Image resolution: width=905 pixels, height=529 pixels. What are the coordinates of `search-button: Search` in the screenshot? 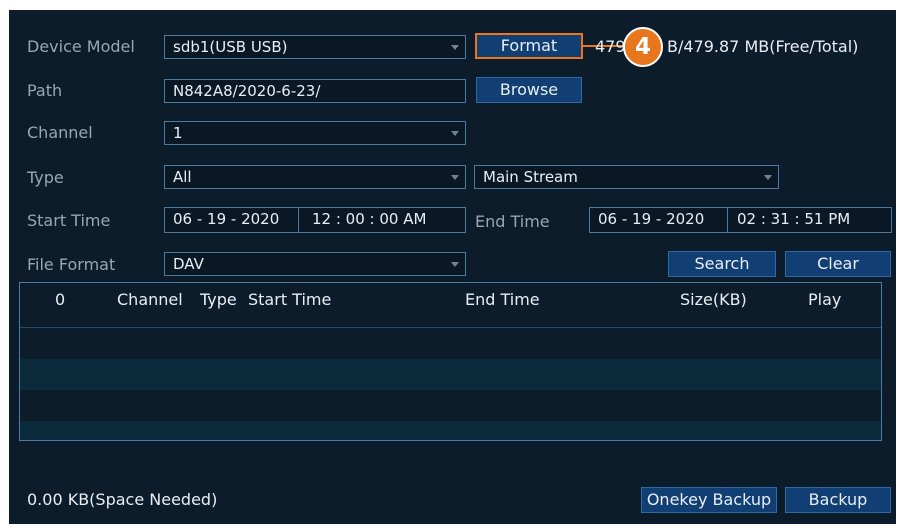 It's located at (722, 264).